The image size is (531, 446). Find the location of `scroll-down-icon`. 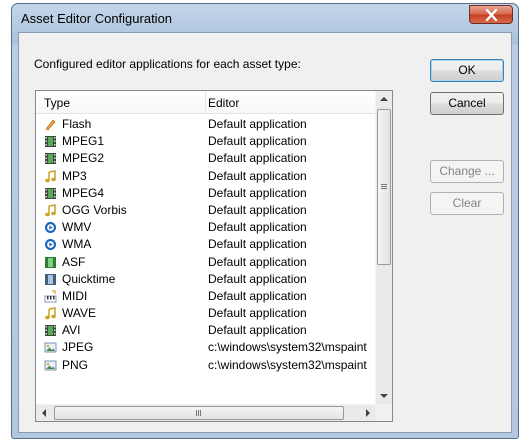

scroll-down-icon is located at coordinates (384, 396).